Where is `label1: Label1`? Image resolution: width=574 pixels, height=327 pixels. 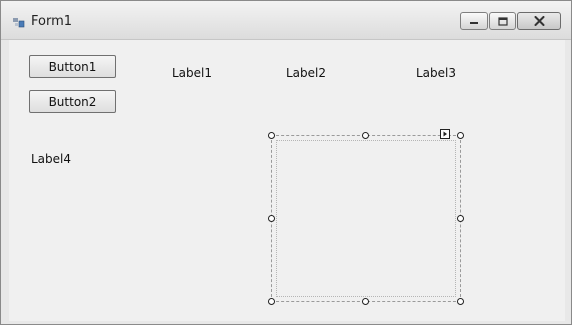
label1: Label1 is located at coordinates (192, 73).